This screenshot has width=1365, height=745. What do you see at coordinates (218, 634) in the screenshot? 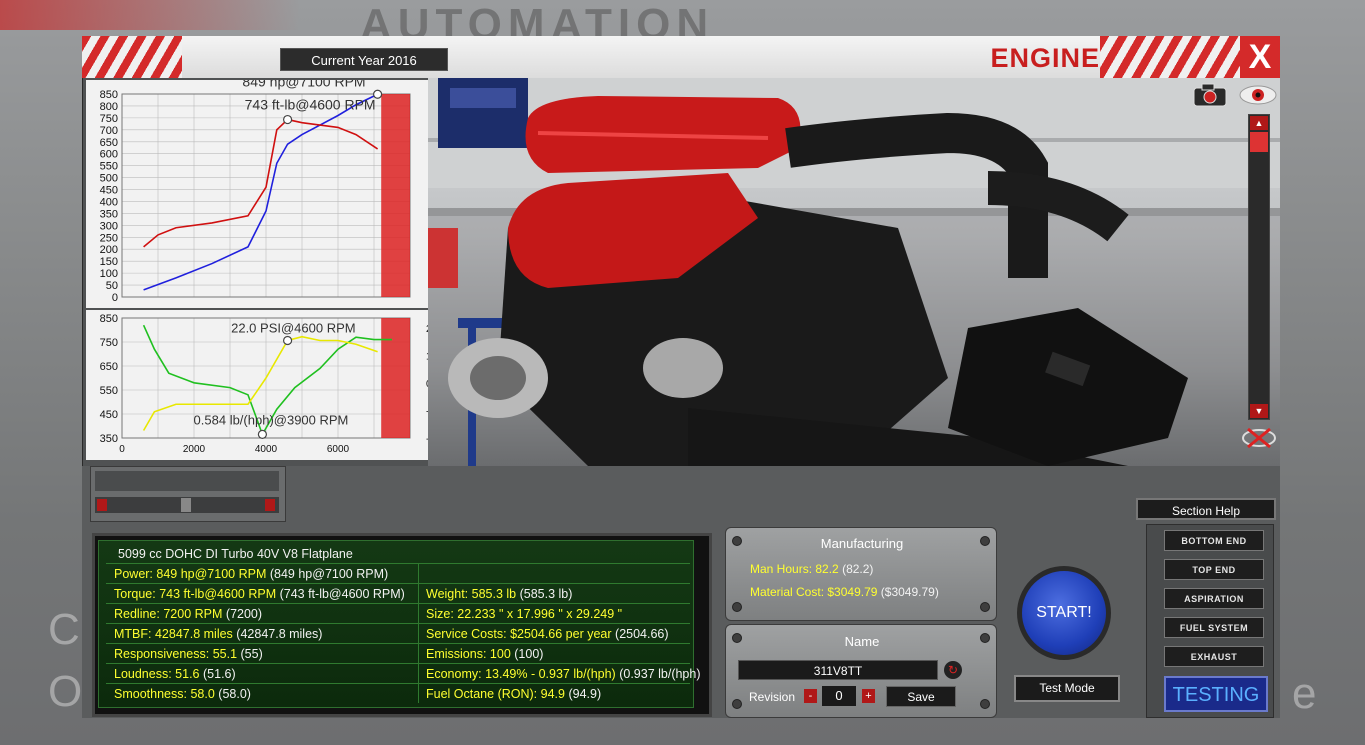
I see `stat-row: MTBF: 42847.8 miles (42847.8 miles)` at bounding box center [218, 634].